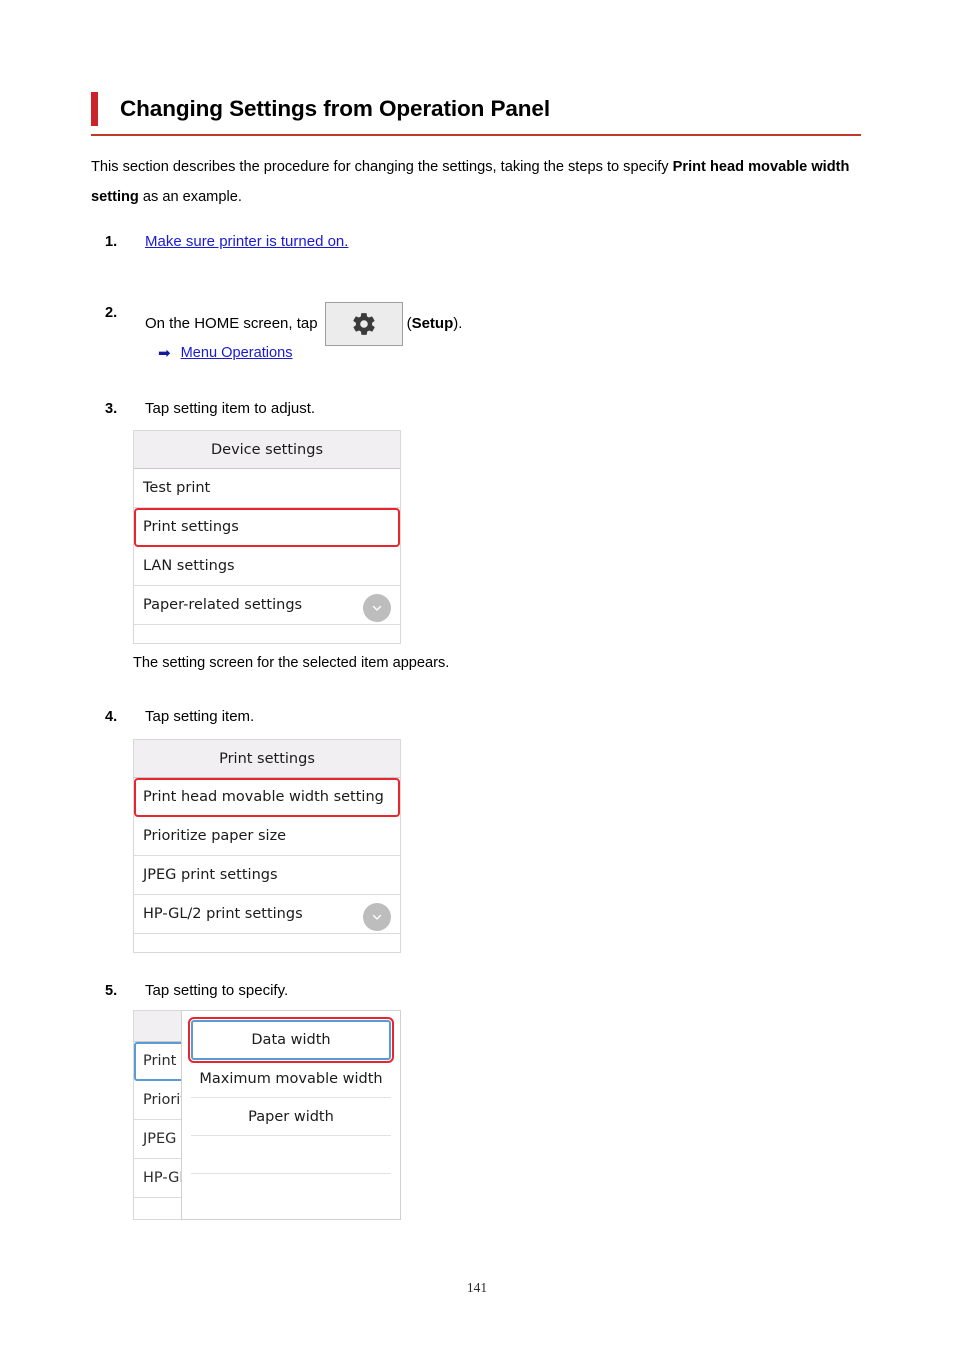  What do you see at coordinates (230, 408) in the screenshot?
I see `step-3-body: Tap setting item to adjust.` at bounding box center [230, 408].